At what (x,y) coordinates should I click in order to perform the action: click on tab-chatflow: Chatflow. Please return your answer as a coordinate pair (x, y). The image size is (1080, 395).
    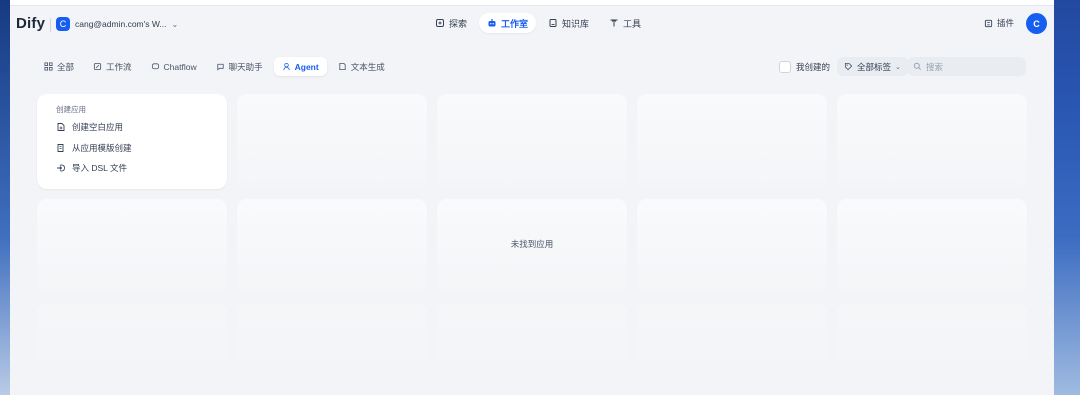
    Looking at the image, I should click on (174, 66).